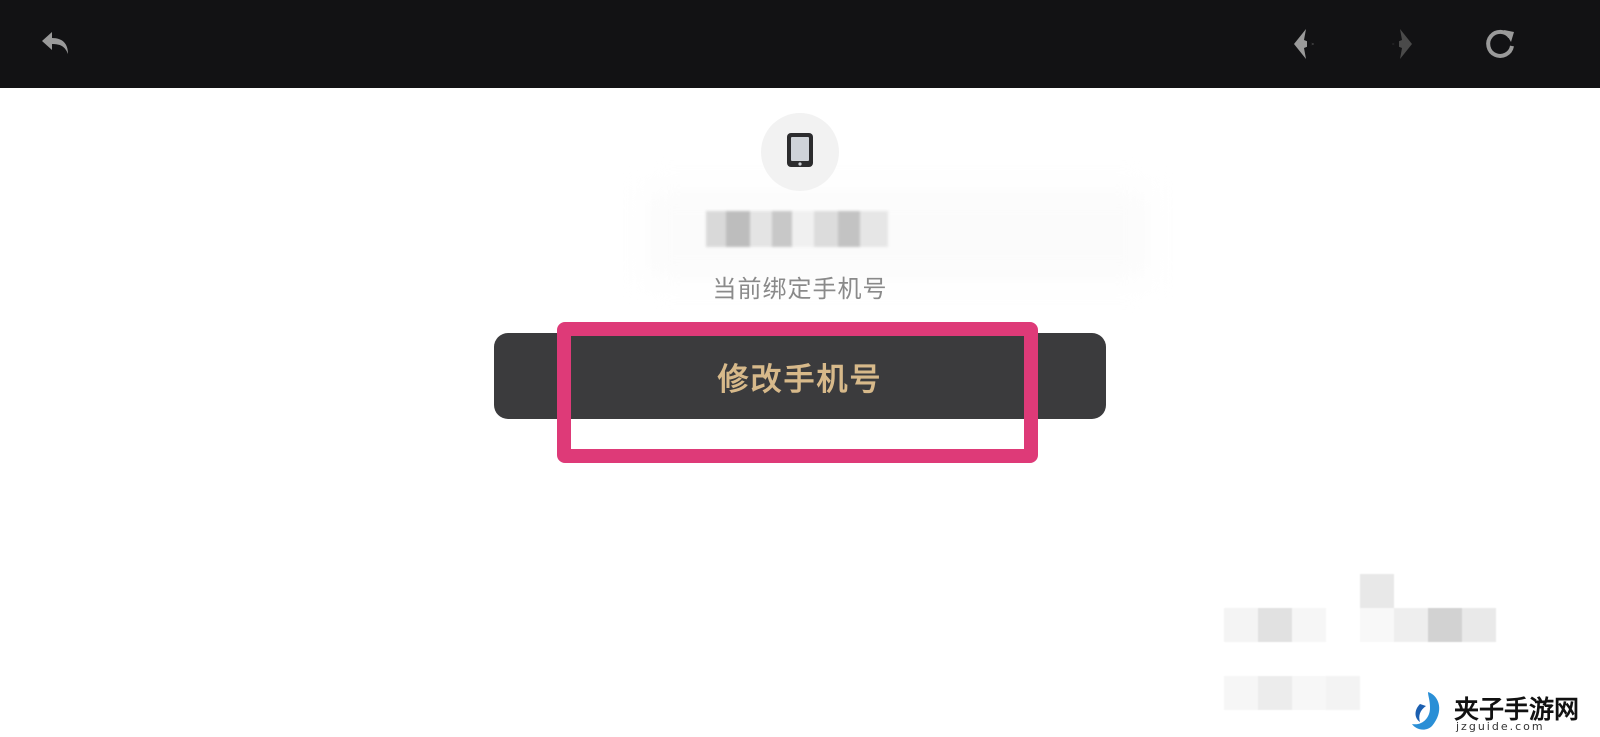 The width and height of the screenshot is (1600, 737). Describe the element at coordinates (1426, 711) in the screenshot. I see `watermark-logo-icon` at that location.